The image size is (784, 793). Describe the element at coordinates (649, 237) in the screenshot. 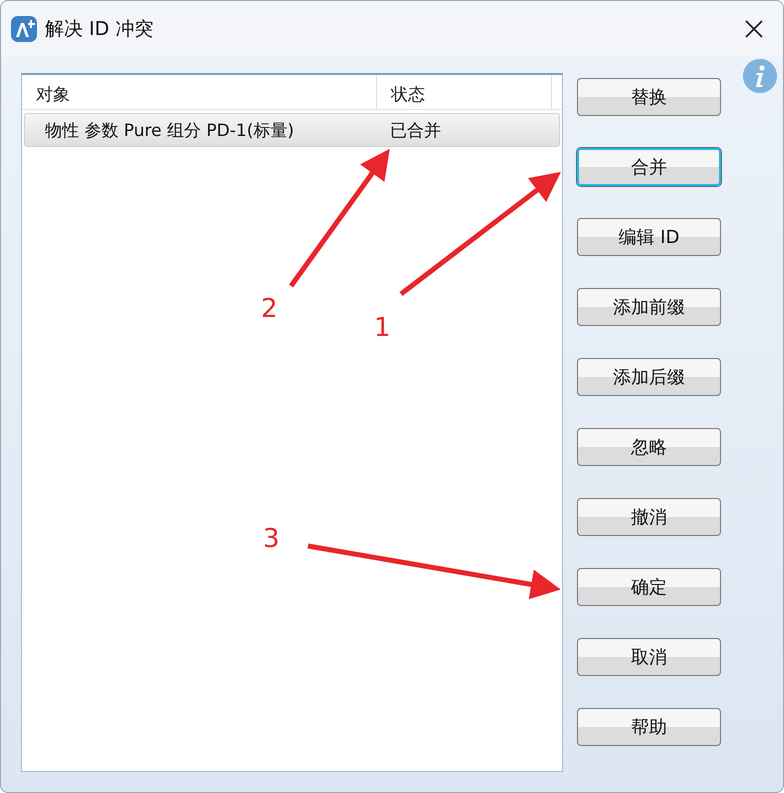

I see `action-button: 编辑 ID` at that location.